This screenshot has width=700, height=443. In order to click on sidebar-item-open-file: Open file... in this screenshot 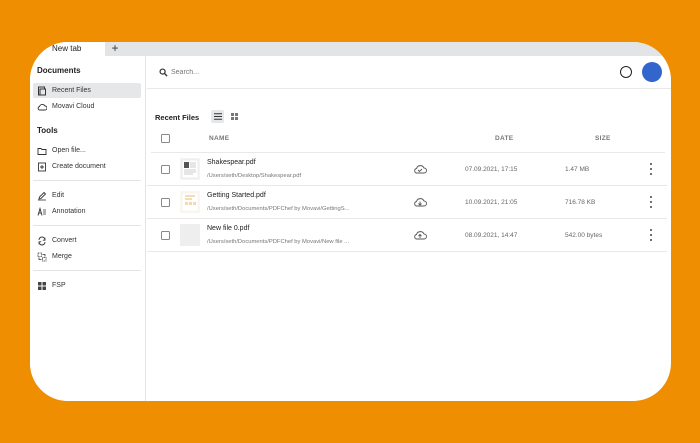, I will do `click(87, 150)`.